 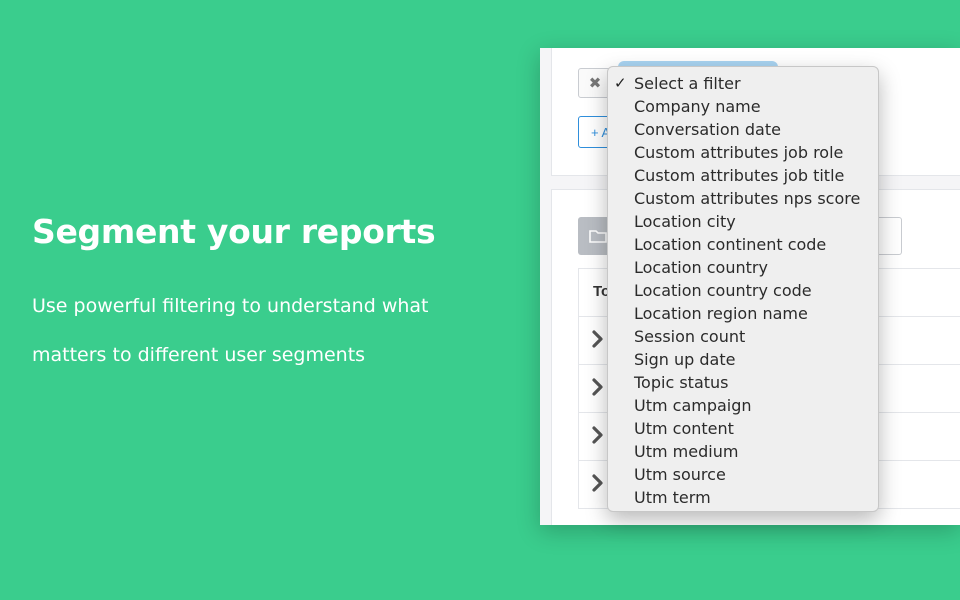 What do you see at coordinates (685, 221) in the screenshot?
I see `dropdown-option-label: Location city` at bounding box center [685, 221].